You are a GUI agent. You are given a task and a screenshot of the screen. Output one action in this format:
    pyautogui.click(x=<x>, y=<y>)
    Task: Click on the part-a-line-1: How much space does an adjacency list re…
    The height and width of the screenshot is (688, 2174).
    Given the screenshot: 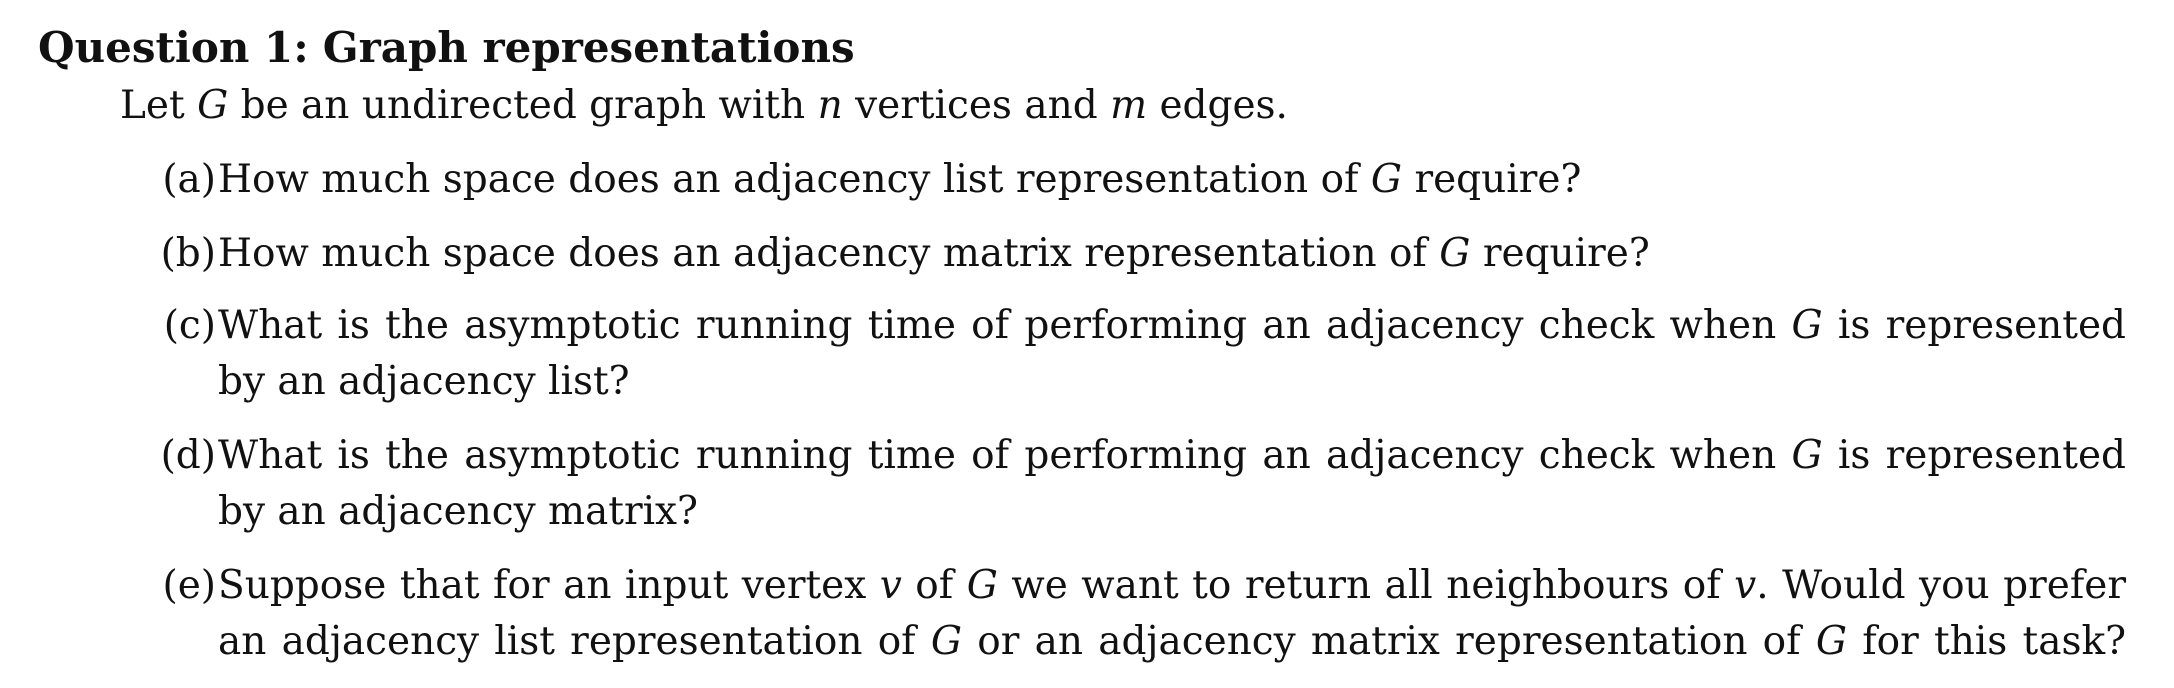 What is the action you would take?
    pyautogui.click(x=1172, y=180)
    